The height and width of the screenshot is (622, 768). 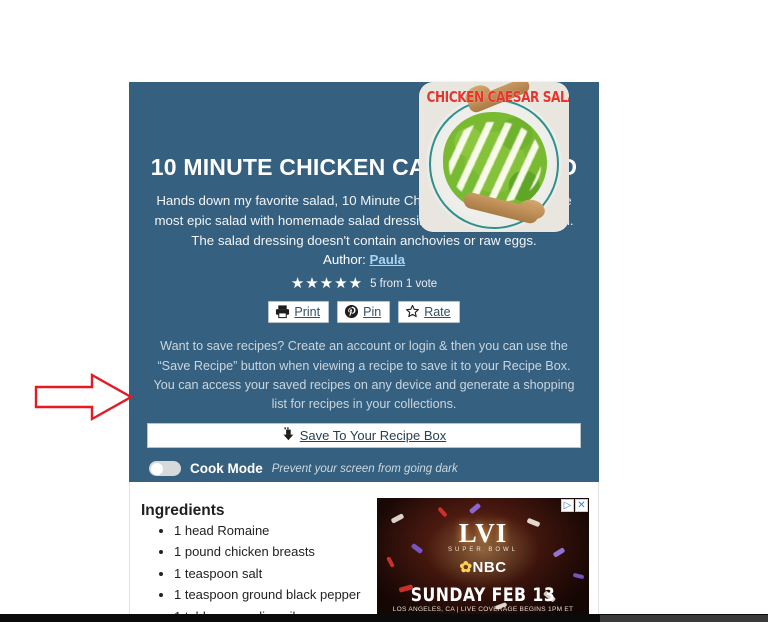 I want to click on star-rating-icon: ★★★★★, so click(x=327, y=283).